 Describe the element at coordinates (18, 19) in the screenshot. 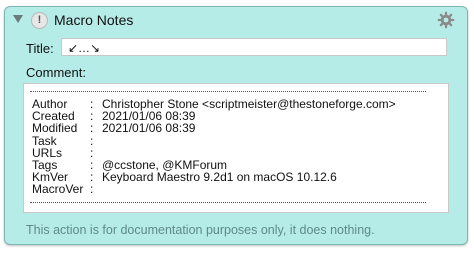

I see `disclosure-triangle-icon` at that location.